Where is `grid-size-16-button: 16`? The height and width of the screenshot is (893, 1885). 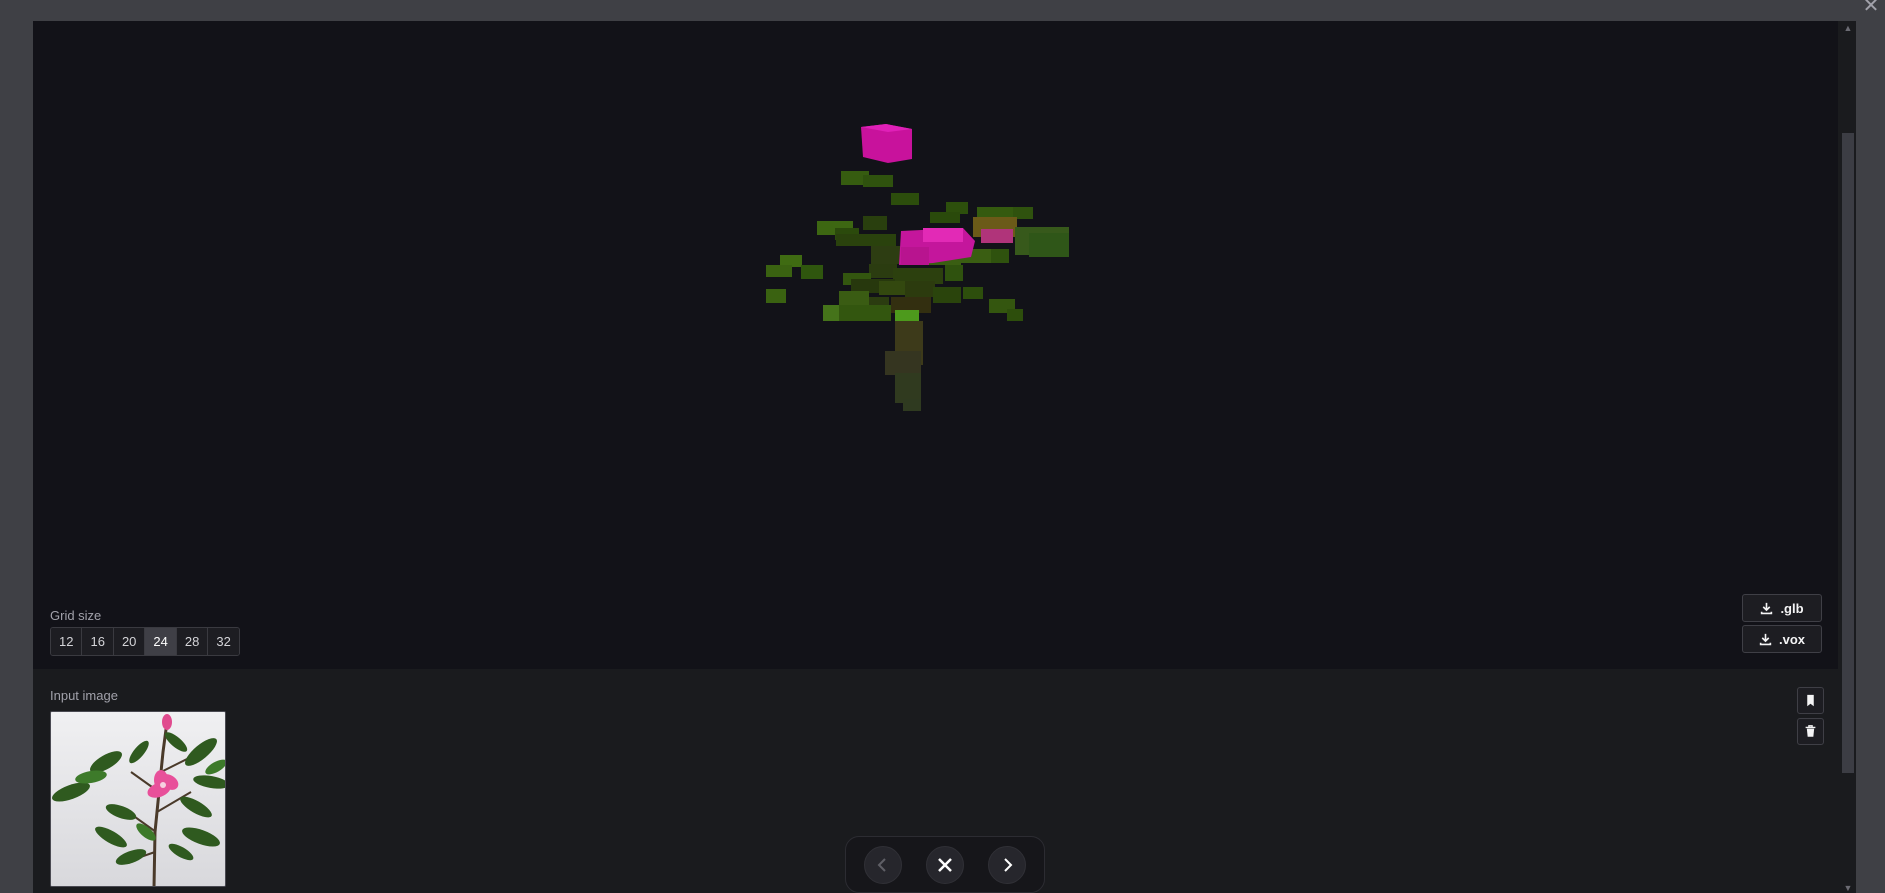
grid-size-16-button: 16 is located at coordinates (98, 641).